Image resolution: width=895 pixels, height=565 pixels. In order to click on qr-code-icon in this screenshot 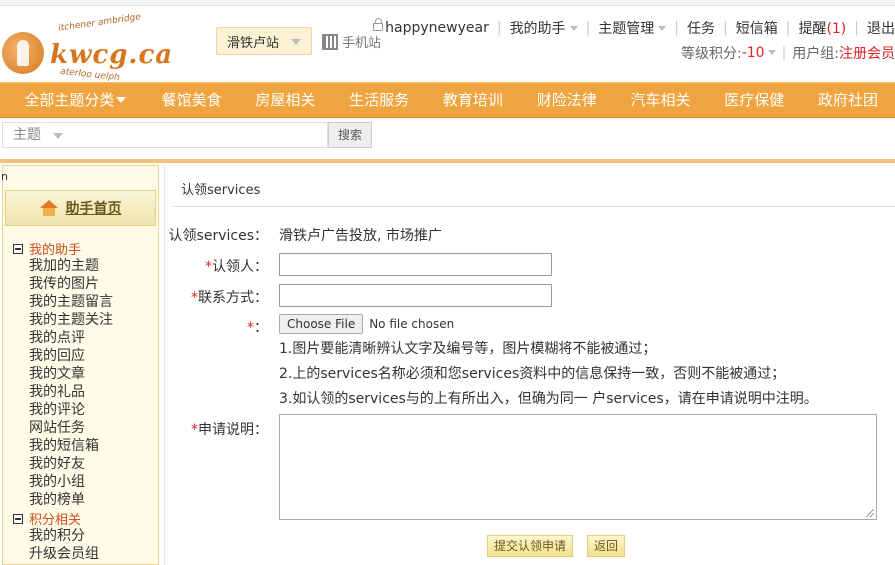, I will do `click(330, 41)`.